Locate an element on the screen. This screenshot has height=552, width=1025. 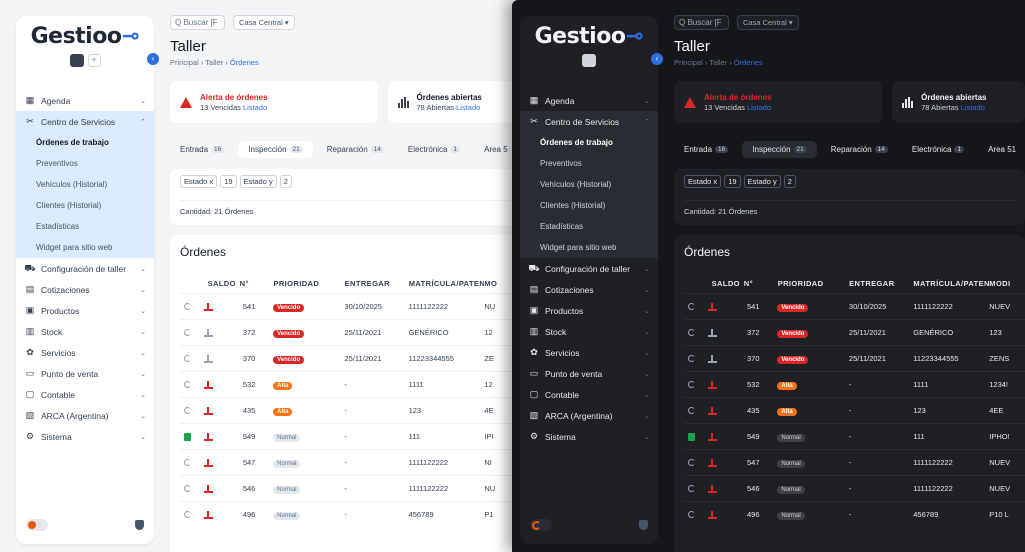
breadcrumb-item: Órdenes is located at coordinates (748, 62).